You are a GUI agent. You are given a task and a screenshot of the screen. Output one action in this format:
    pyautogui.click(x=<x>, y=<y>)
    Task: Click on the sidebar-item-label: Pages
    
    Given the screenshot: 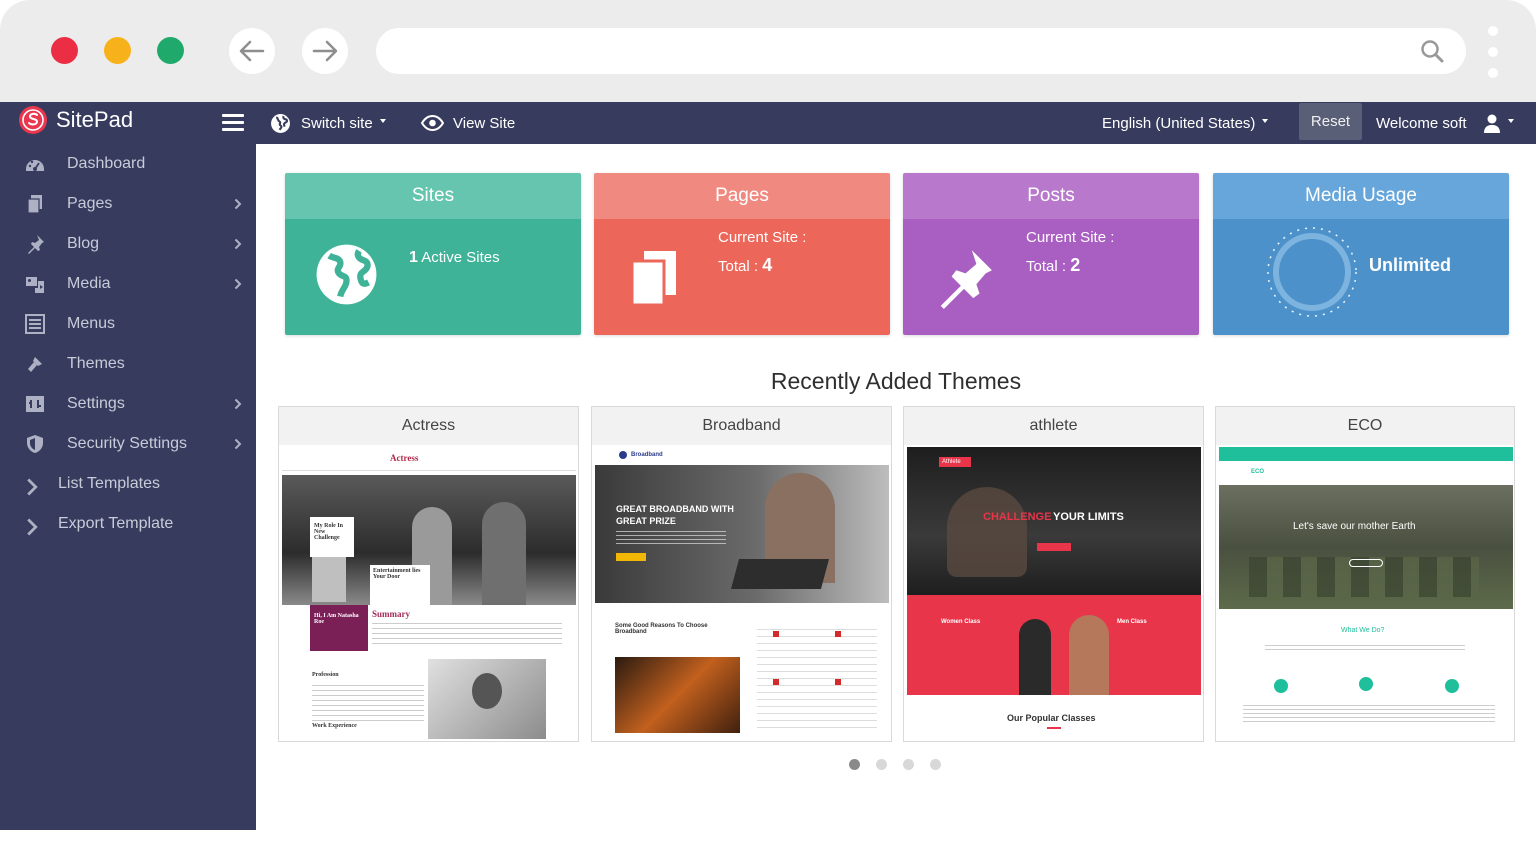 What is the action you would take?
    pyautogui.click(x=90, y=203)
    